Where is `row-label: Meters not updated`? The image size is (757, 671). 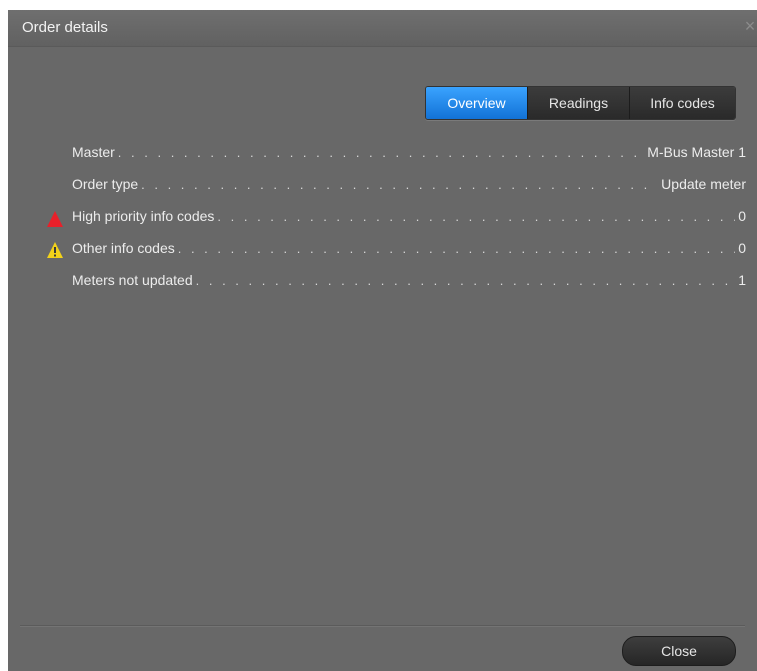 row-label: Meters not updated is located at coordinates (132, 280).